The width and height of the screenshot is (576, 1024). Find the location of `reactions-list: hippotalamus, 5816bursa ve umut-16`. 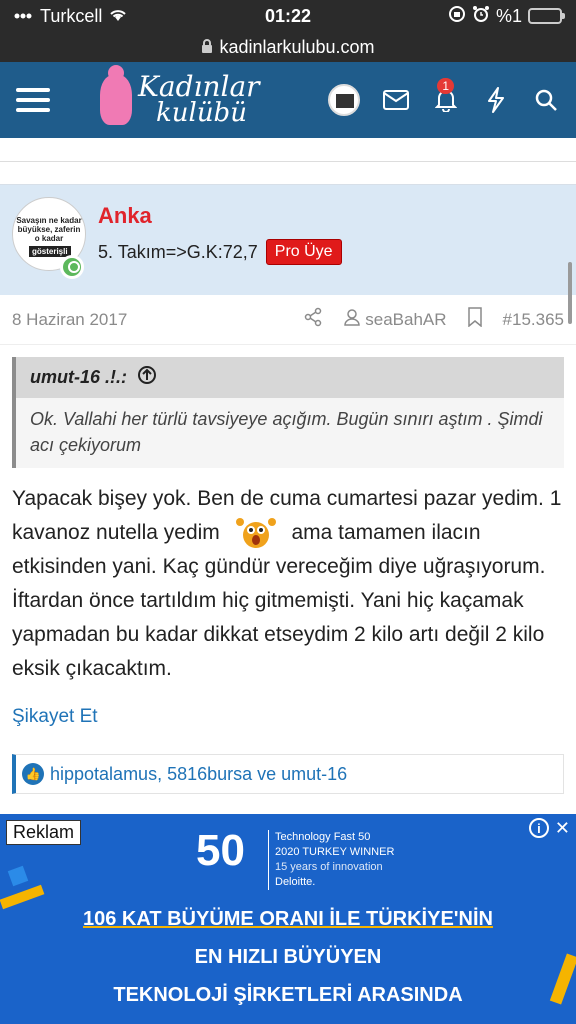

reactions-list: hippotalamus, 5816bursa ve umut-16 is located at coordinates (198, 774).